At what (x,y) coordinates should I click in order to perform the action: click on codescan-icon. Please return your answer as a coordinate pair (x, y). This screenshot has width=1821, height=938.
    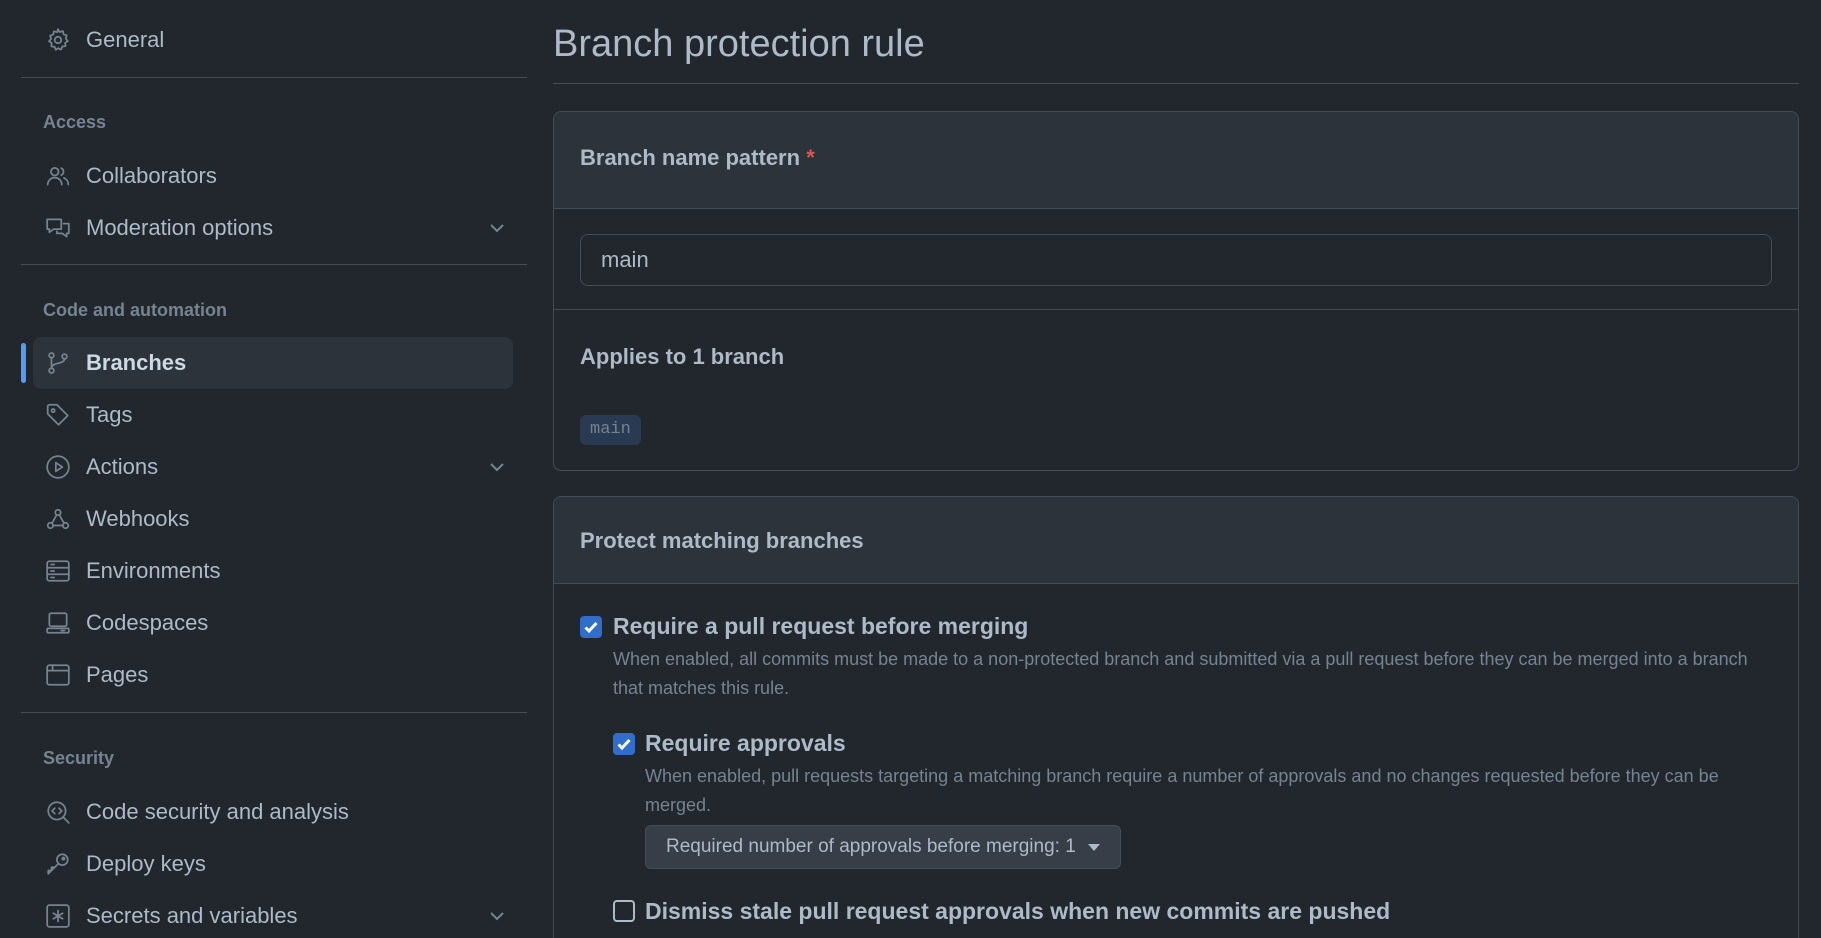
    Looking at the image, I should click on (58, 812).